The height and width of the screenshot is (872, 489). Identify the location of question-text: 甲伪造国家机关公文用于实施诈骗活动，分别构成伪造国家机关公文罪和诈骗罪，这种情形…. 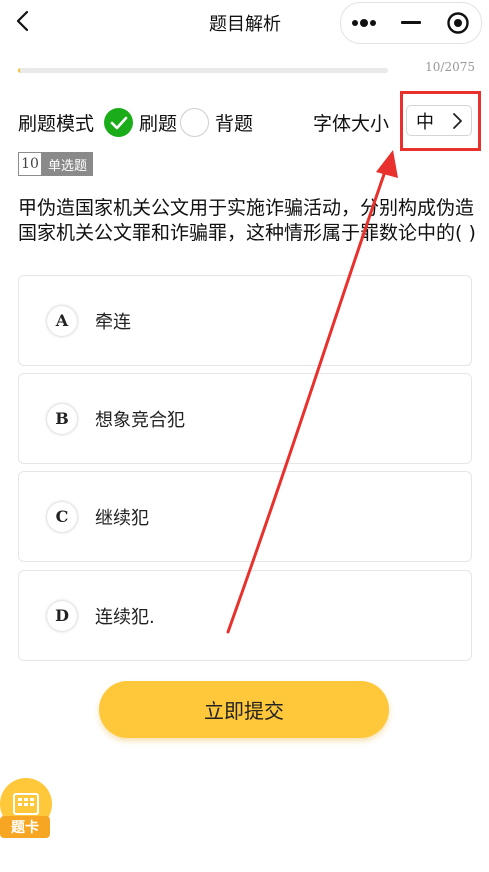
(247, 220).